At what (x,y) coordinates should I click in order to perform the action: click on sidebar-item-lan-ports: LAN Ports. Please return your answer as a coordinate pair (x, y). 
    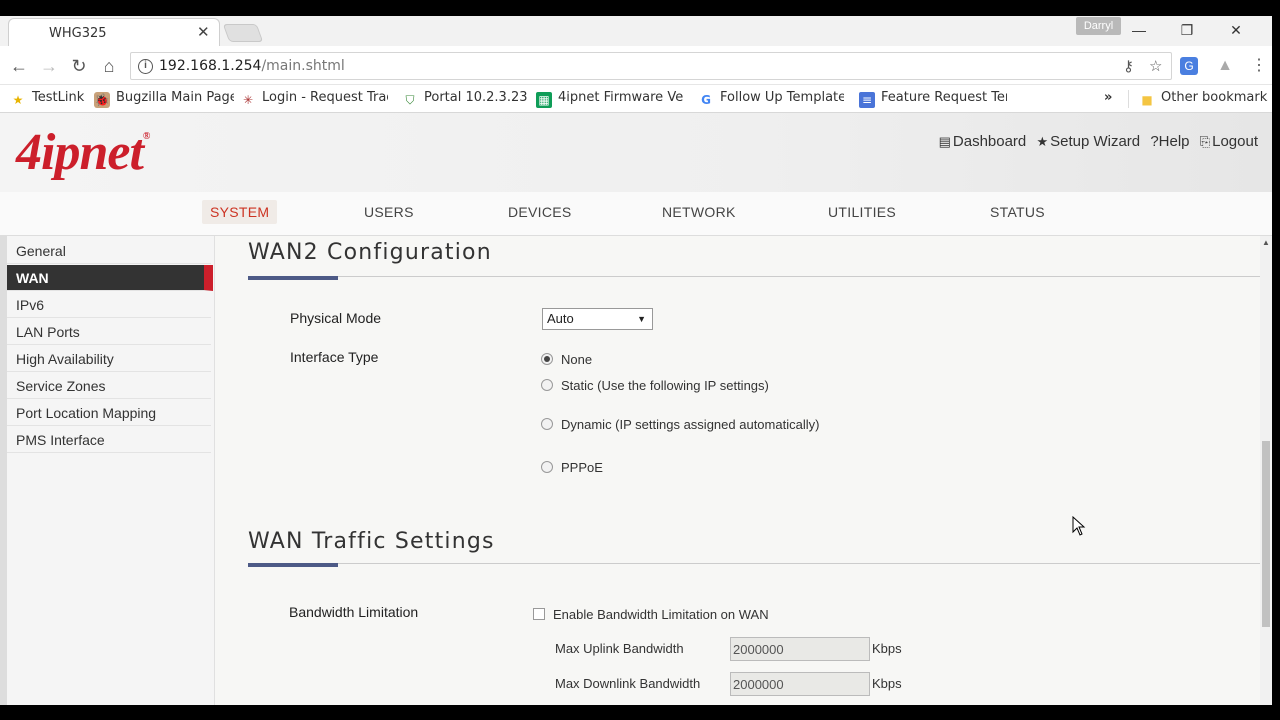
    Looking at the image, I should click on (109, 332).